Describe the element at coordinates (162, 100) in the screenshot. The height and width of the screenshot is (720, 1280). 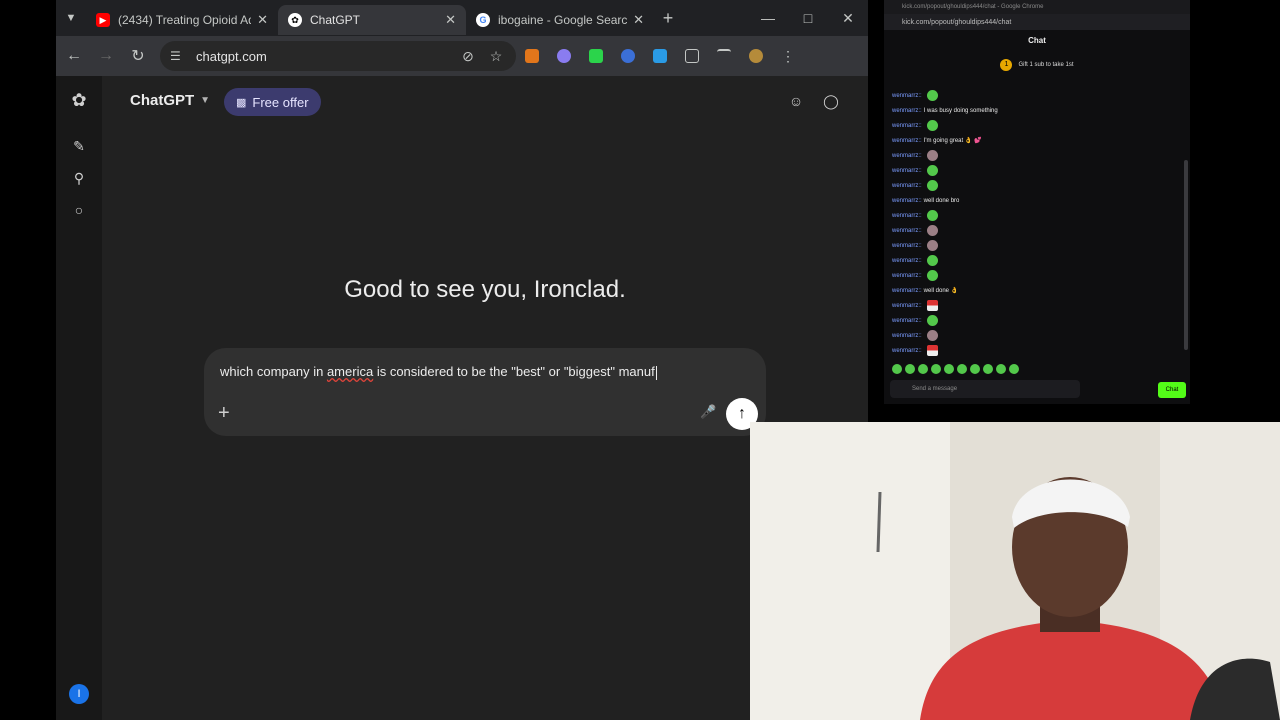
I see `model-label: ChatGPT` at that location.